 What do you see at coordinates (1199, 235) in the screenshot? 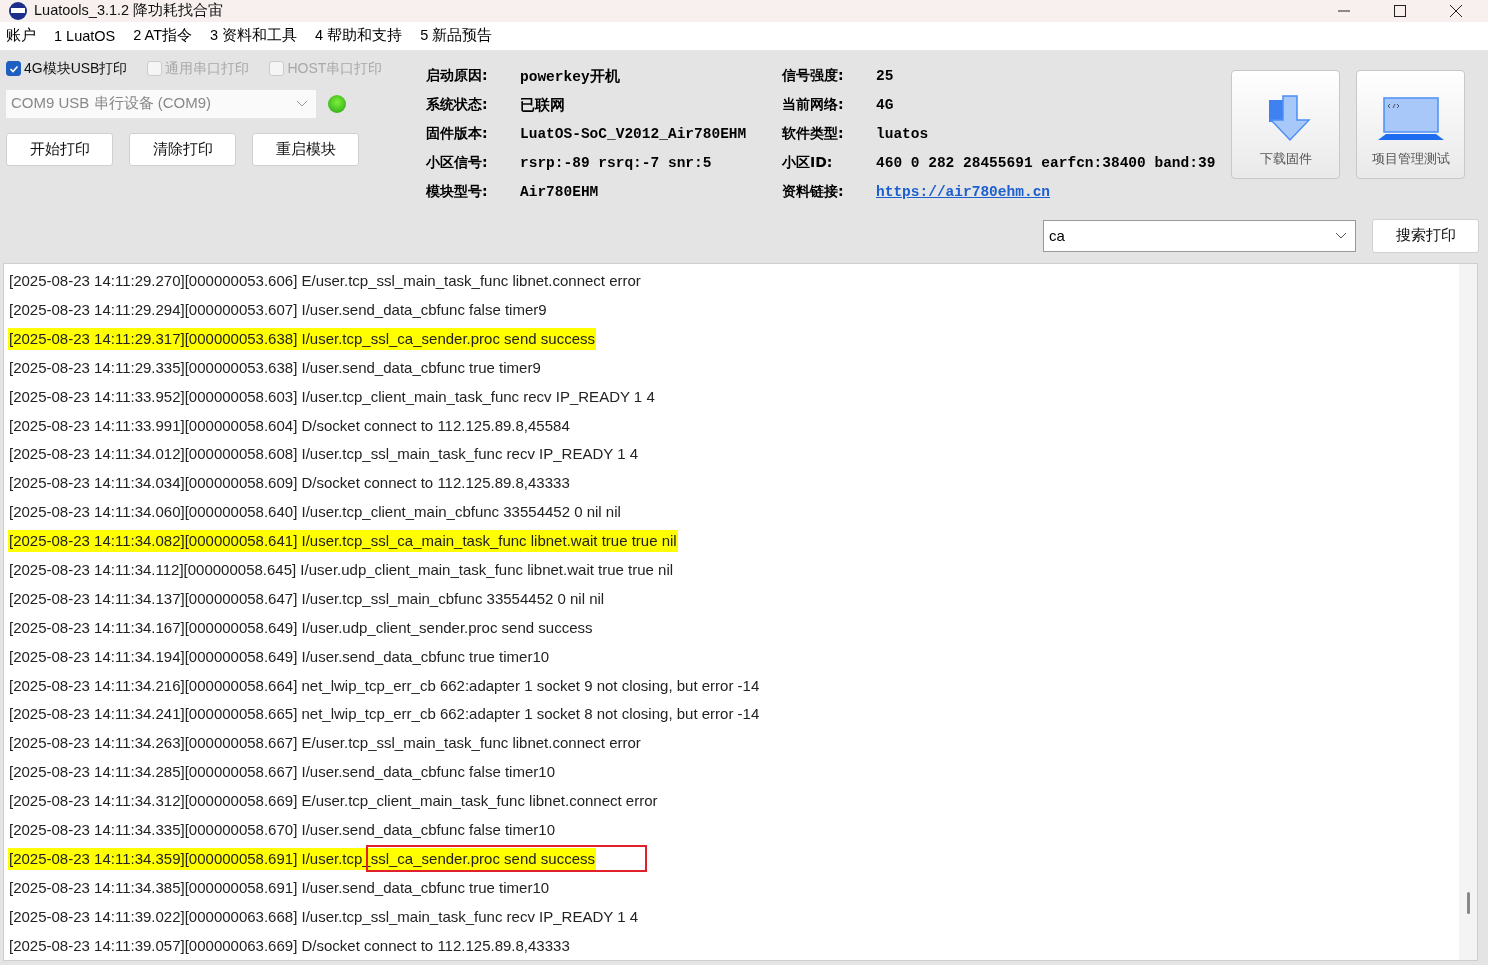
I see `search-field: ca` at bounding box center [1199, 235].